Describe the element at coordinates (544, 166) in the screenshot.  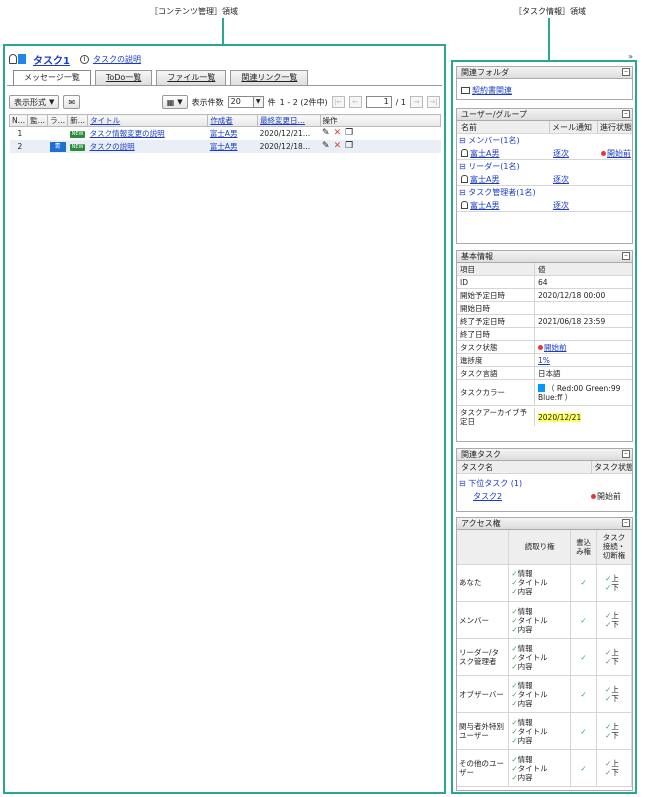
I see `leaders-group: ⊟ リーダー(1名)` at that location.